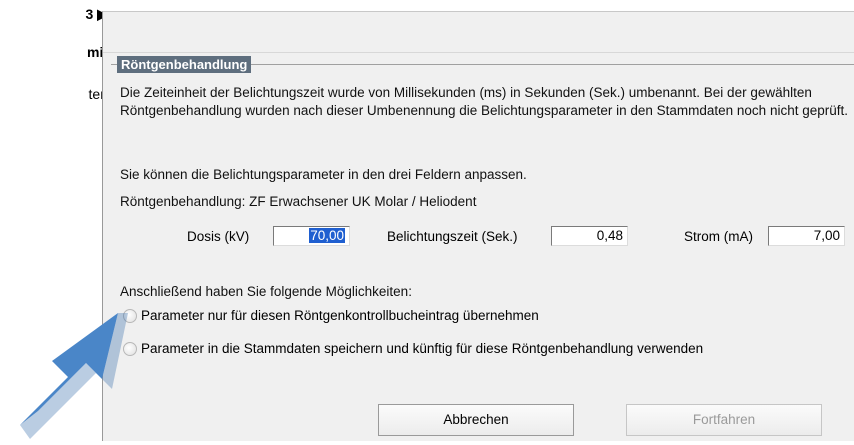  Describe the element at coordinates (806, 236) in the screenshot. I see `current-input: 7,00` at that location.